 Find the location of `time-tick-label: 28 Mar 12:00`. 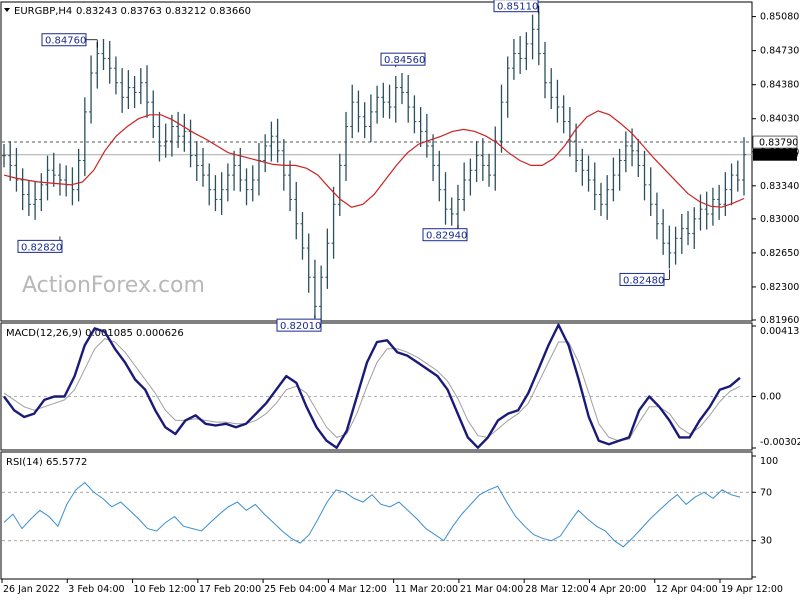

time-tick-label: 28 Mar 12:00 is located at coordinates (556, 589).